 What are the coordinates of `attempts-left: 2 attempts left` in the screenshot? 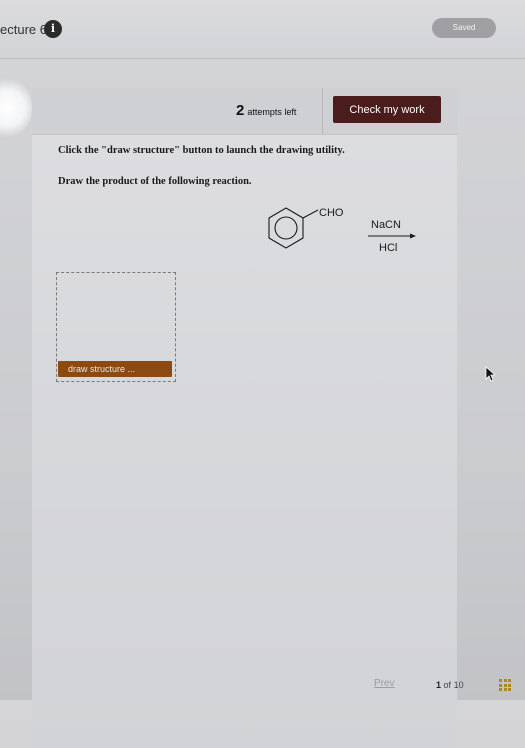 It's located at (266, 110).